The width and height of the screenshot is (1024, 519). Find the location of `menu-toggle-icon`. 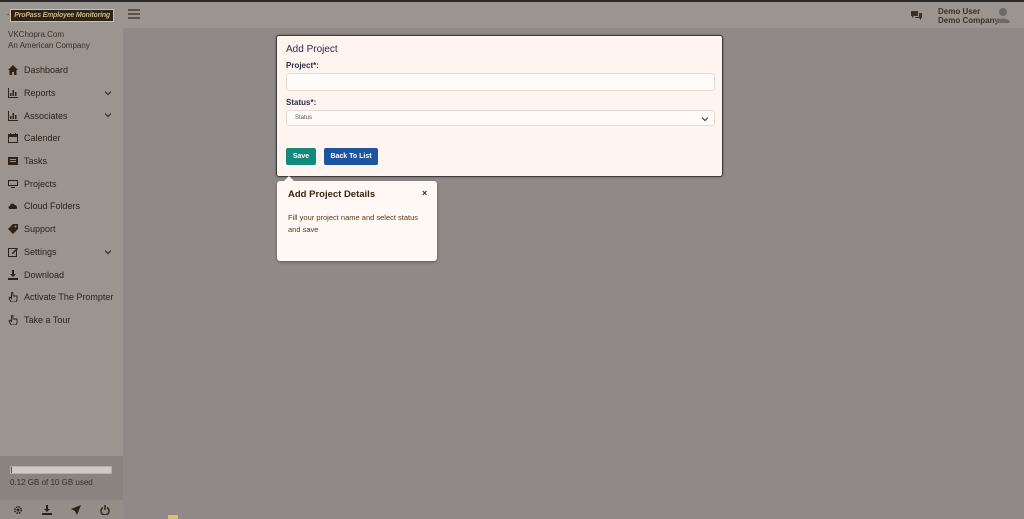

menu-toggle-icon is located at coordinates (134, 14).